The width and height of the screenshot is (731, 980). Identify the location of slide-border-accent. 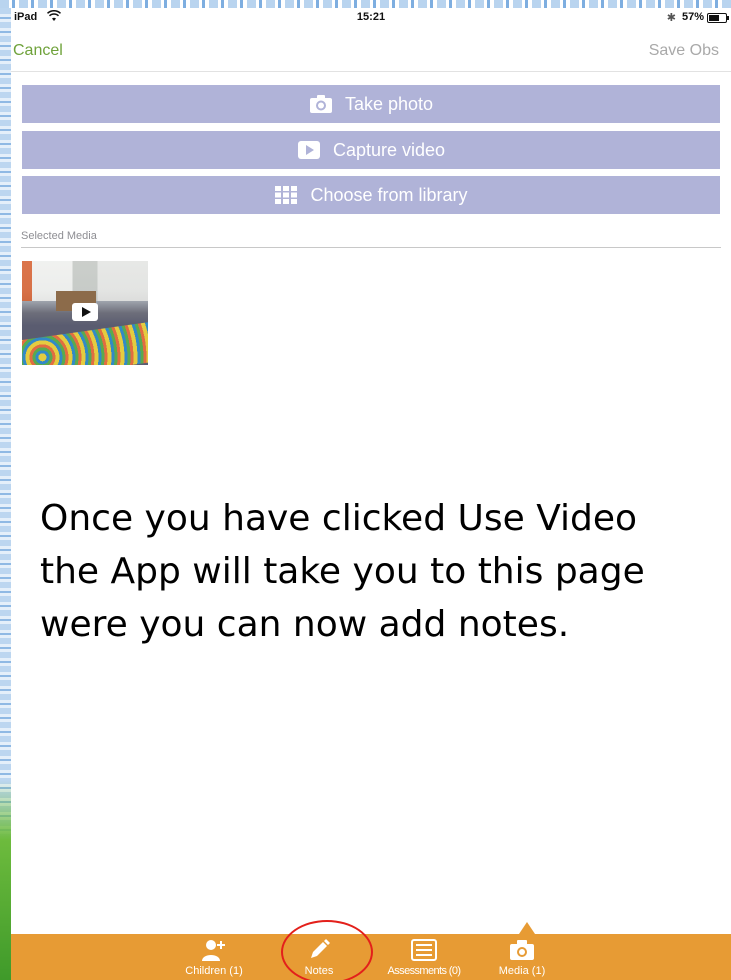
(5, 880).